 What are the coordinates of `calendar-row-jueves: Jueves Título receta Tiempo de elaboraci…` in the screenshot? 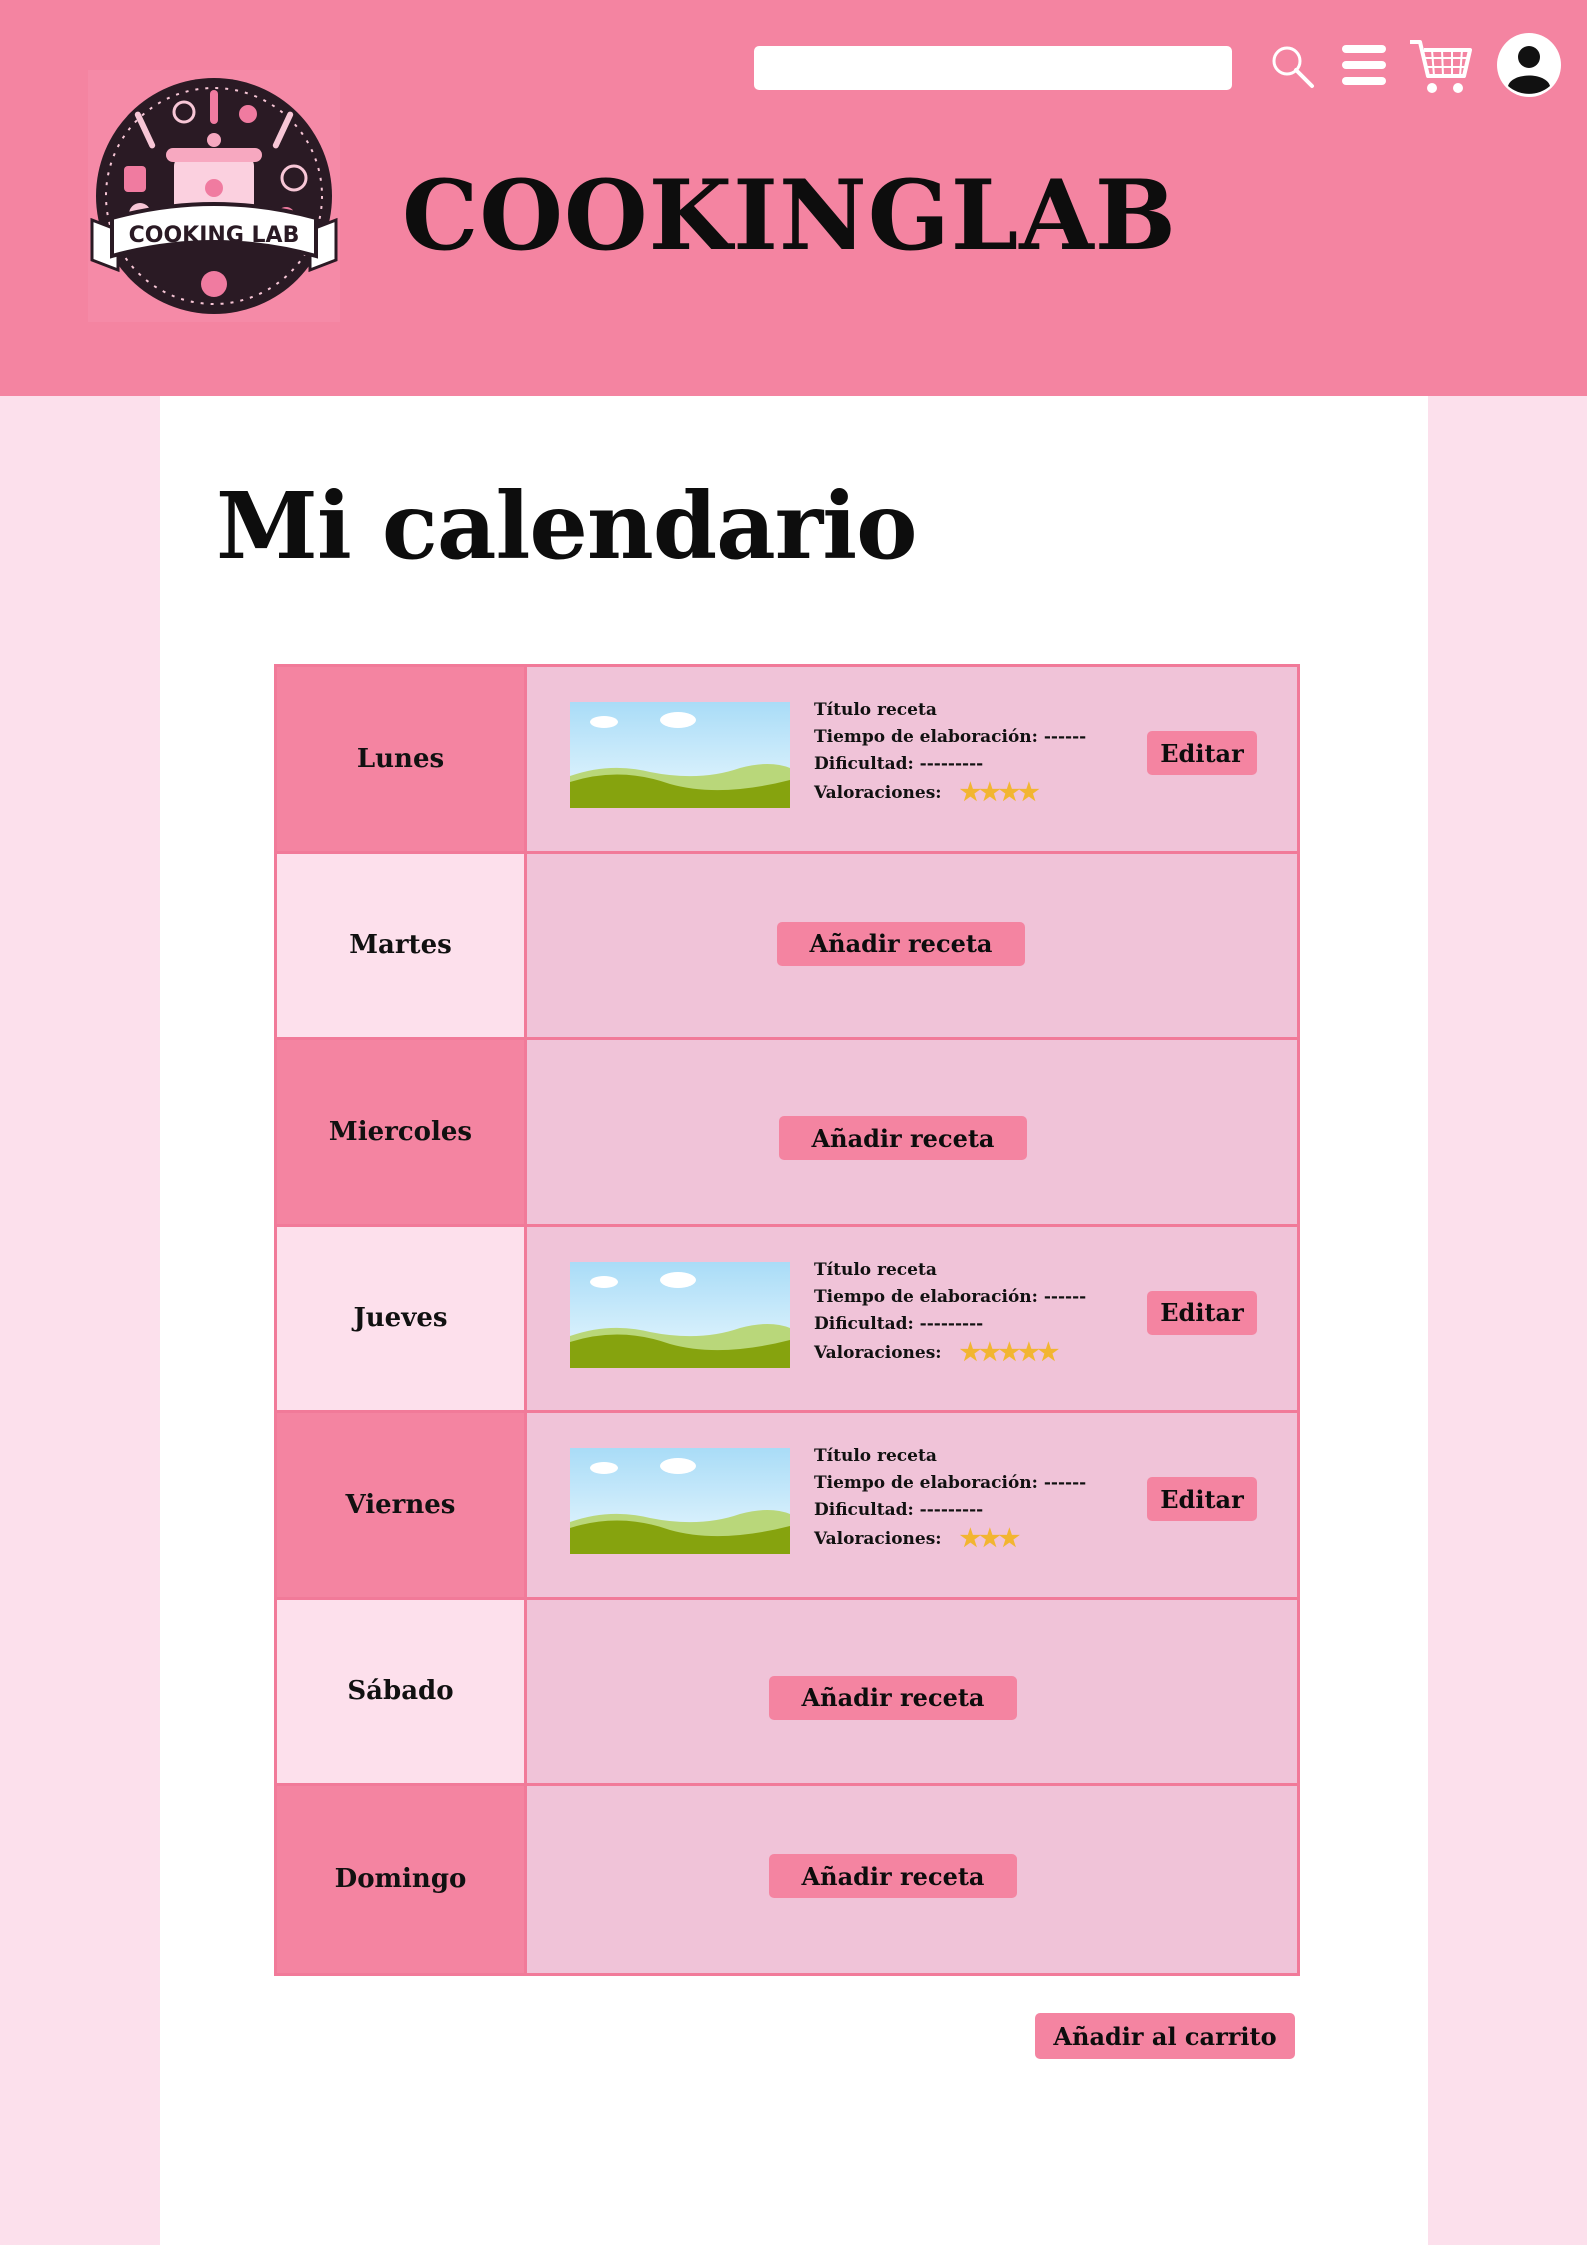 It's located at (787, 1319).